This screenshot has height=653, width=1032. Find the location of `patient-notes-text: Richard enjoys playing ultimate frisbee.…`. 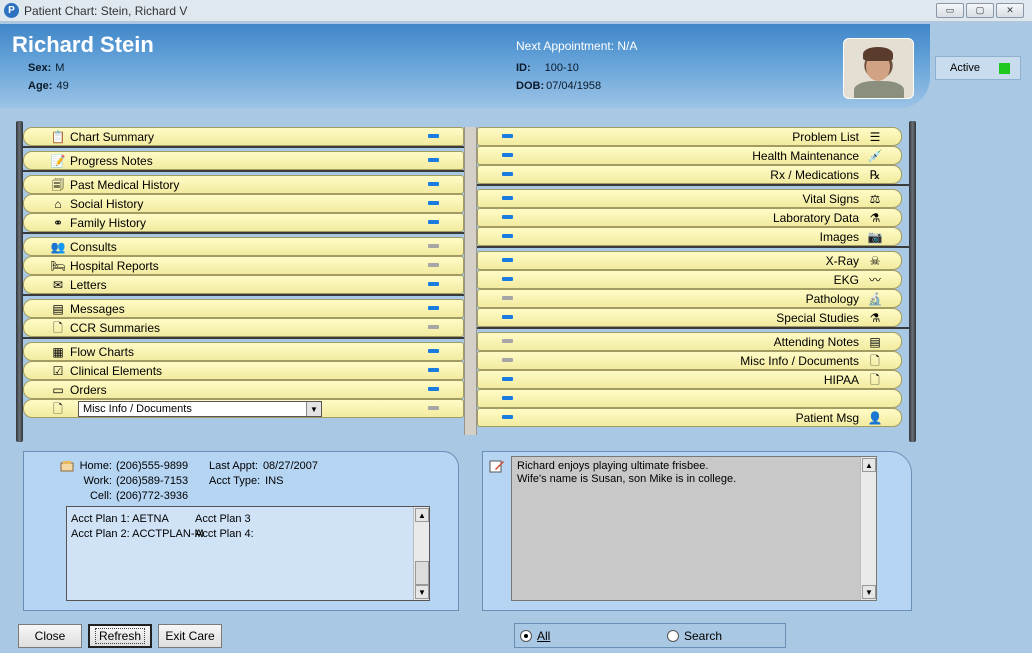

patient-notes-text: Richard enjoys playing ultimate frisbee.… is located at coordinates (627, 472).